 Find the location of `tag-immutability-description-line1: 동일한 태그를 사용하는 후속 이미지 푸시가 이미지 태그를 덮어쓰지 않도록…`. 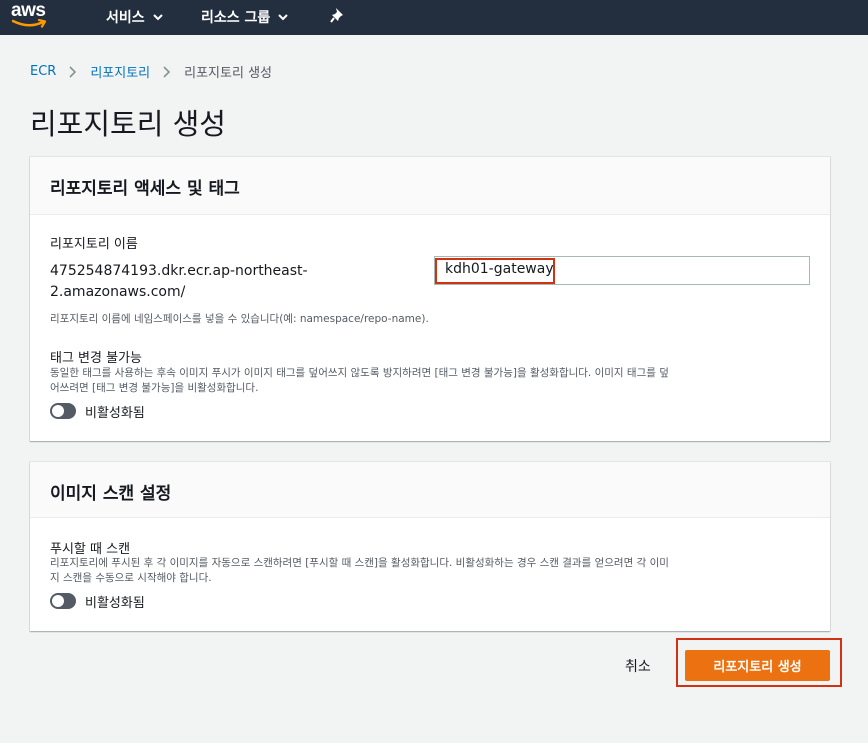

tag-immutability-description-line1: 동일한 태그를 사용하는 후속 이미지 푸시가 이미지 태그를 덮어쓰지 않도록… is located at coordinates (359, 373).